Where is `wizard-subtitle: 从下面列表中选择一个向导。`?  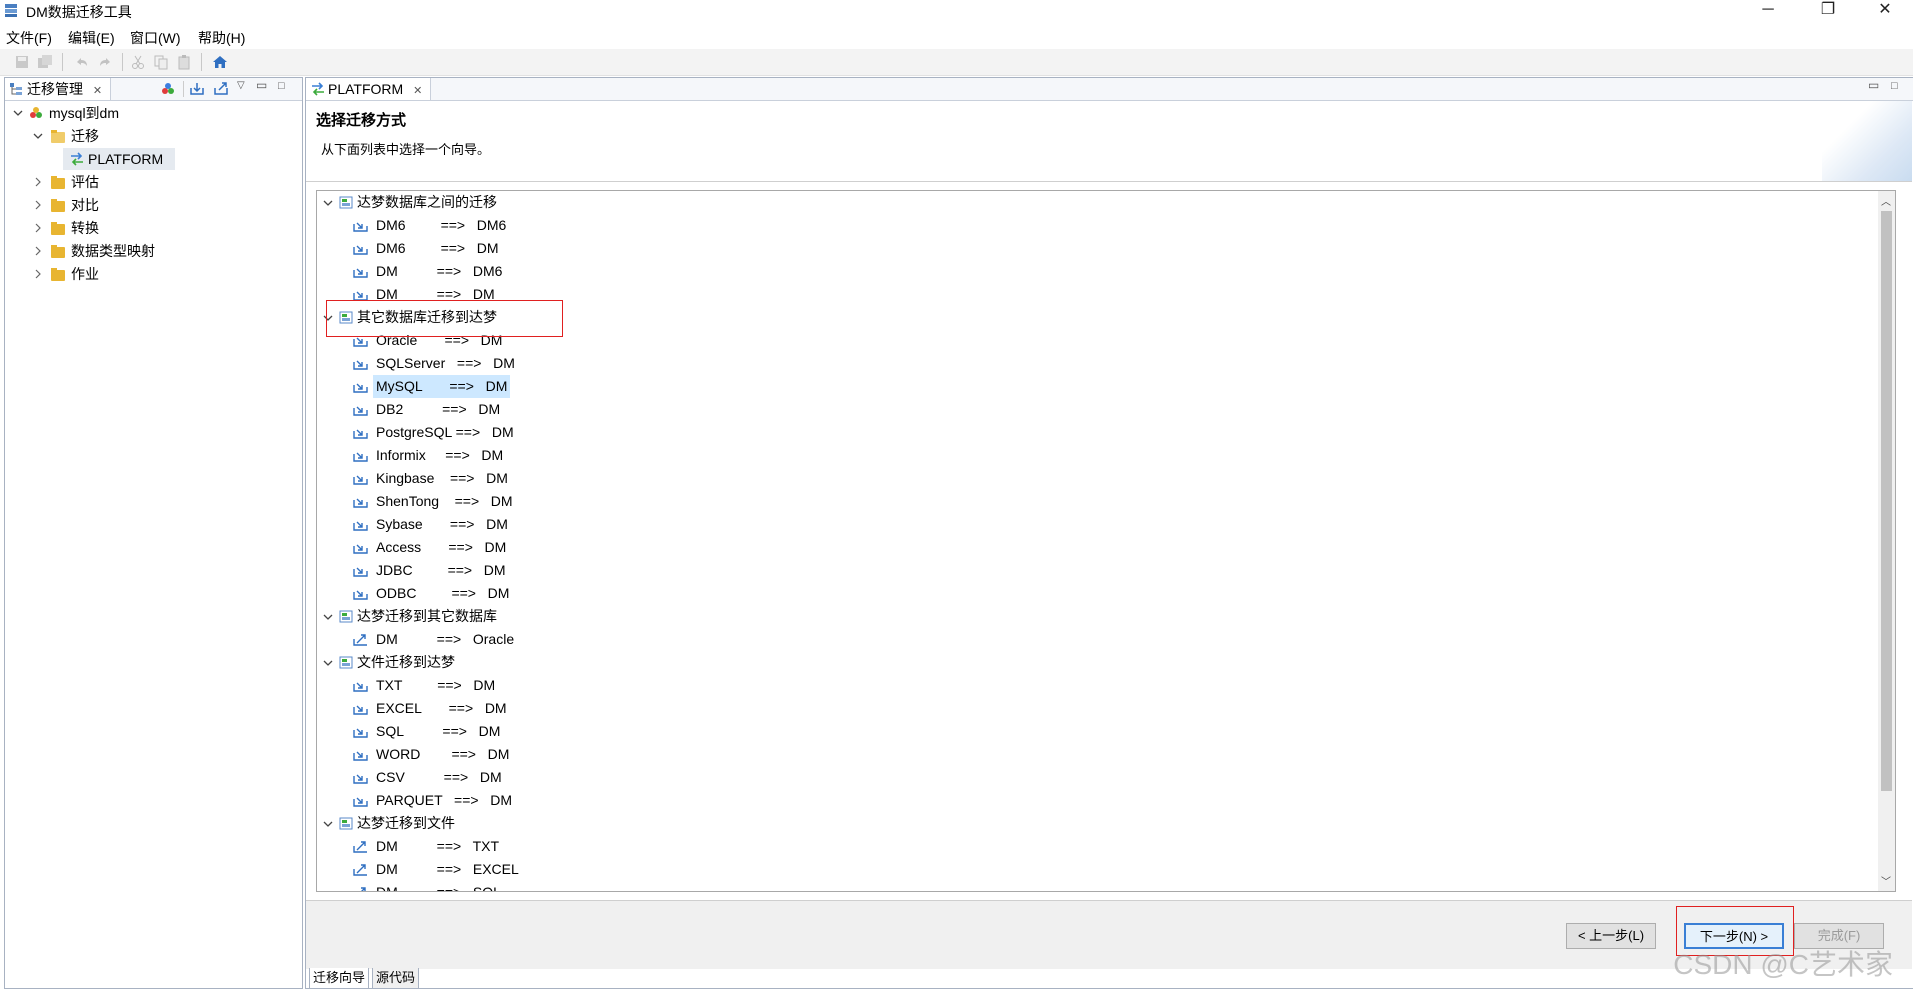 wizard-subtitle: 从下面列表中选择一个向导。 is located at coordinates (406, 149).